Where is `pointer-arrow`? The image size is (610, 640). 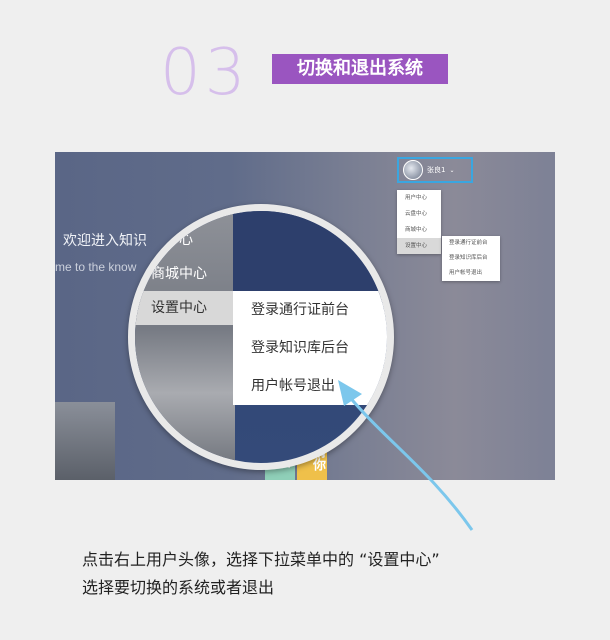 pointer-arrow is located at coordinates (406, 455).